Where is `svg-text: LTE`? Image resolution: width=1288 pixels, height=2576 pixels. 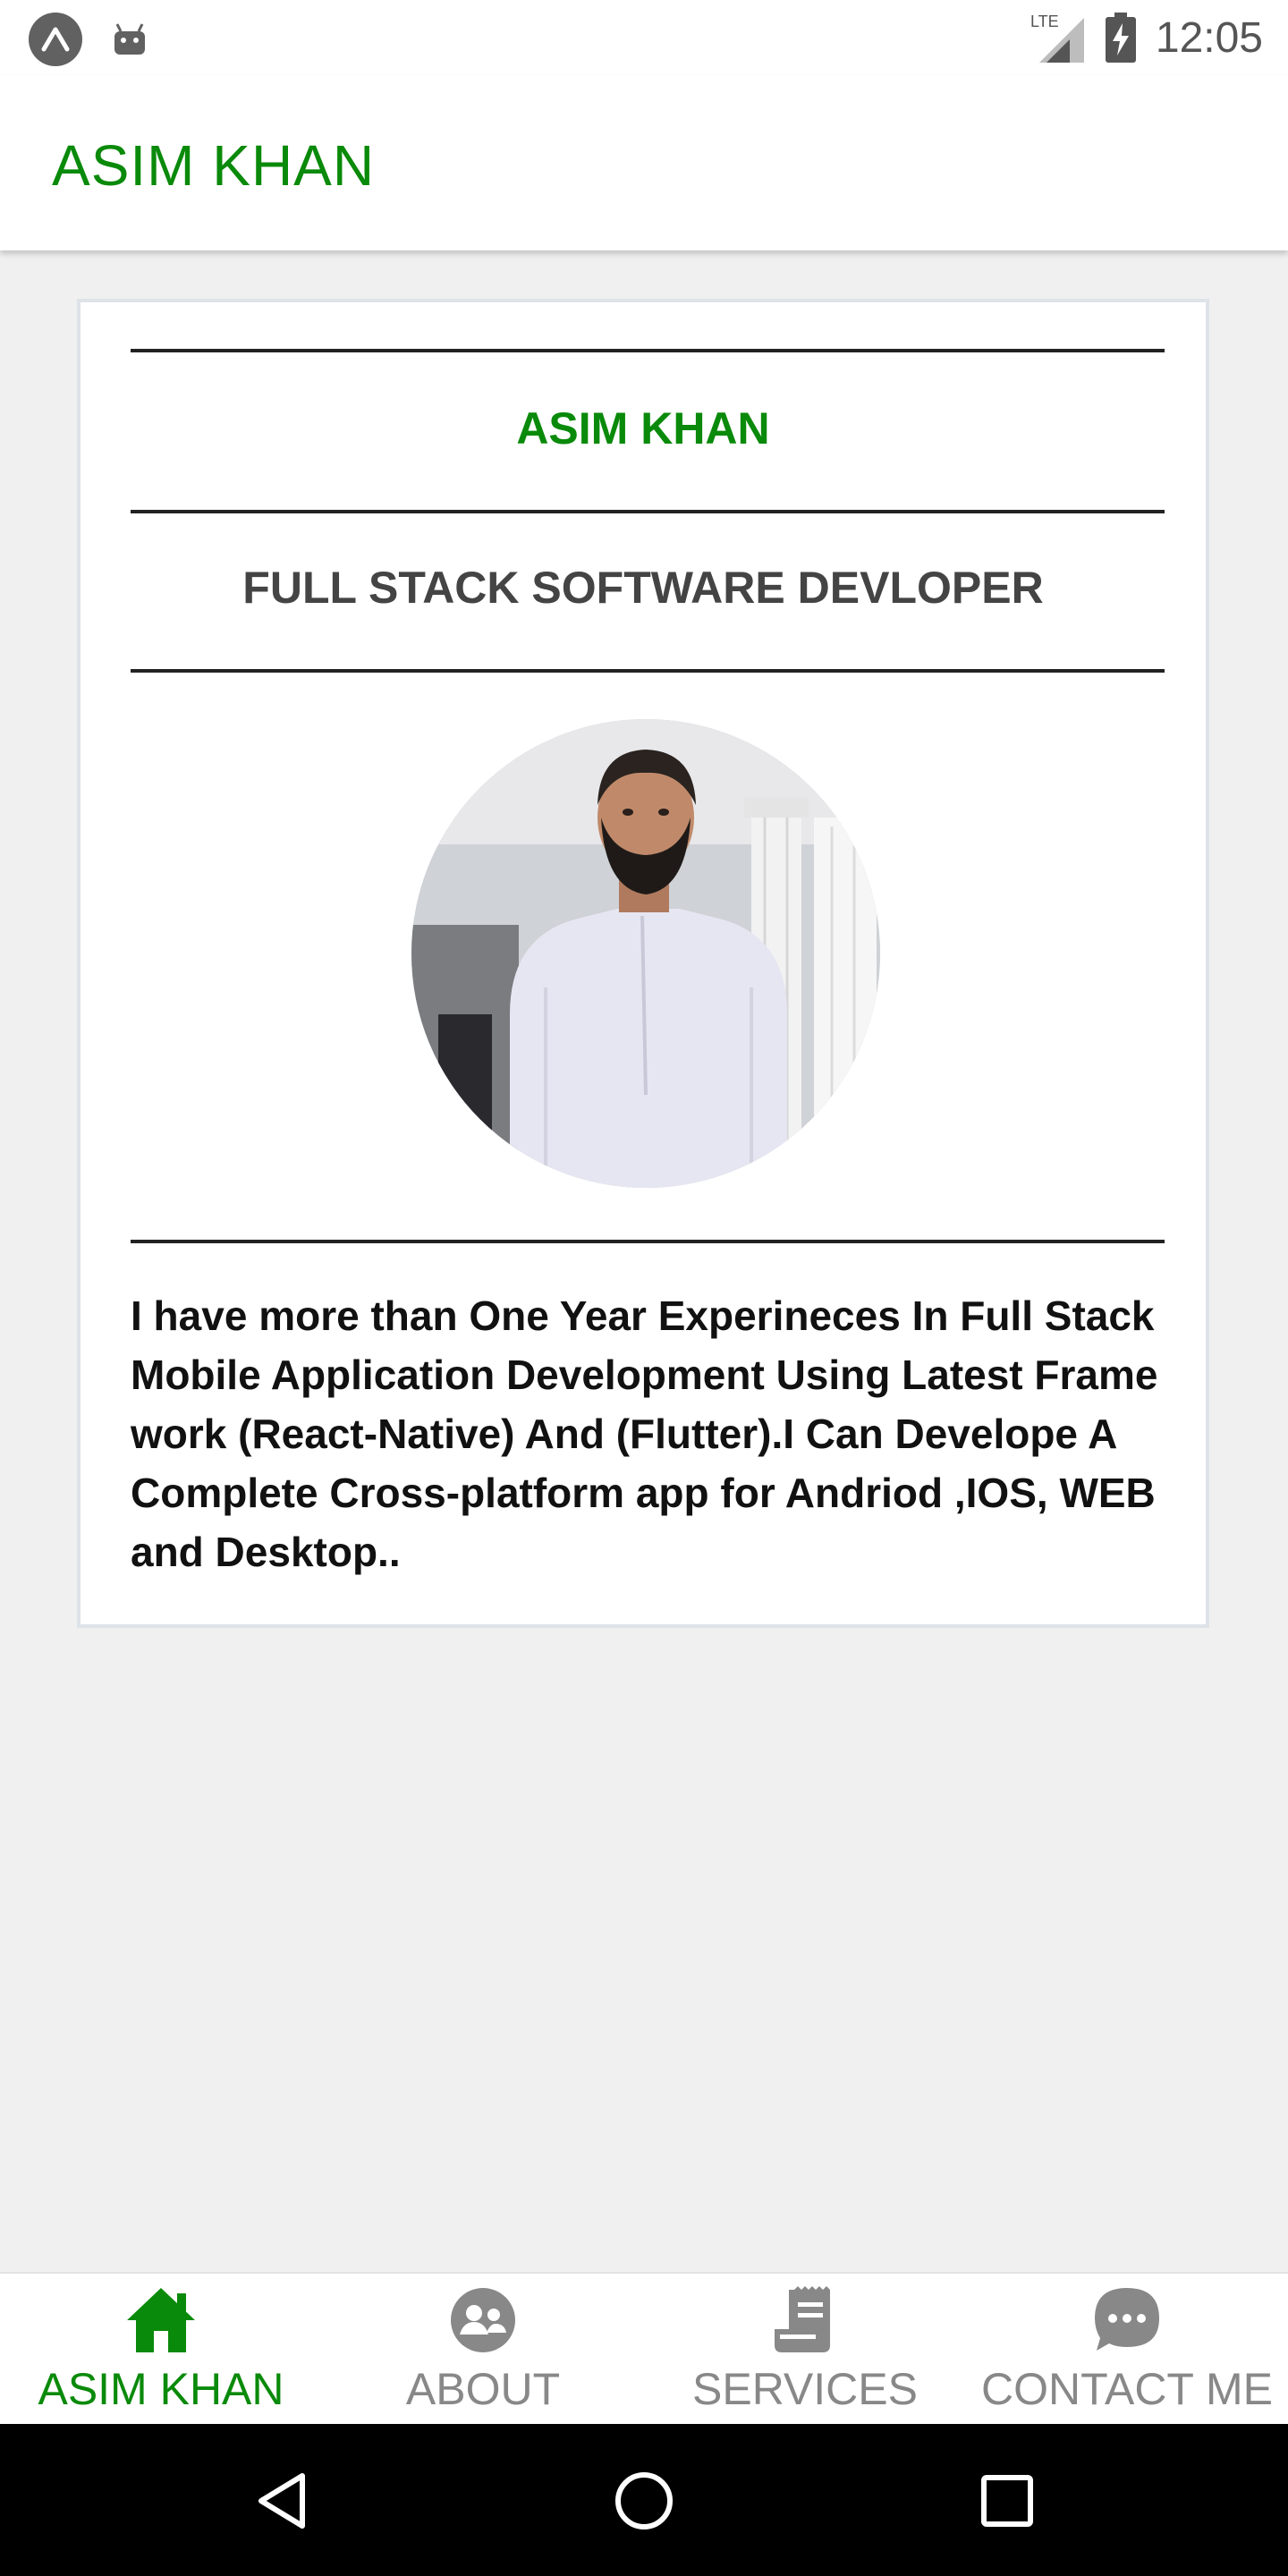
svg-text: LTE is located at coordinates (1044, 21).